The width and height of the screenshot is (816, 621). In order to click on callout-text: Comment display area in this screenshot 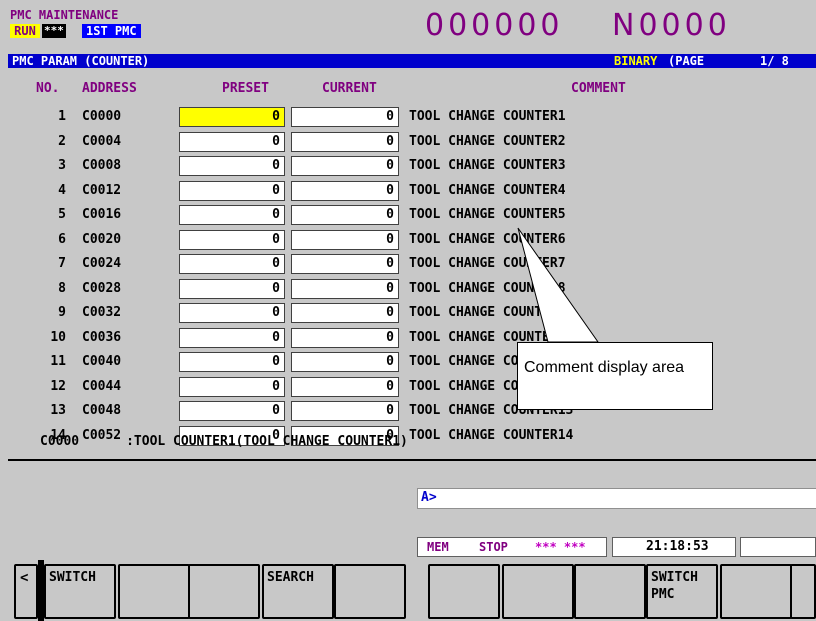, I will do `click(604, 367)`.